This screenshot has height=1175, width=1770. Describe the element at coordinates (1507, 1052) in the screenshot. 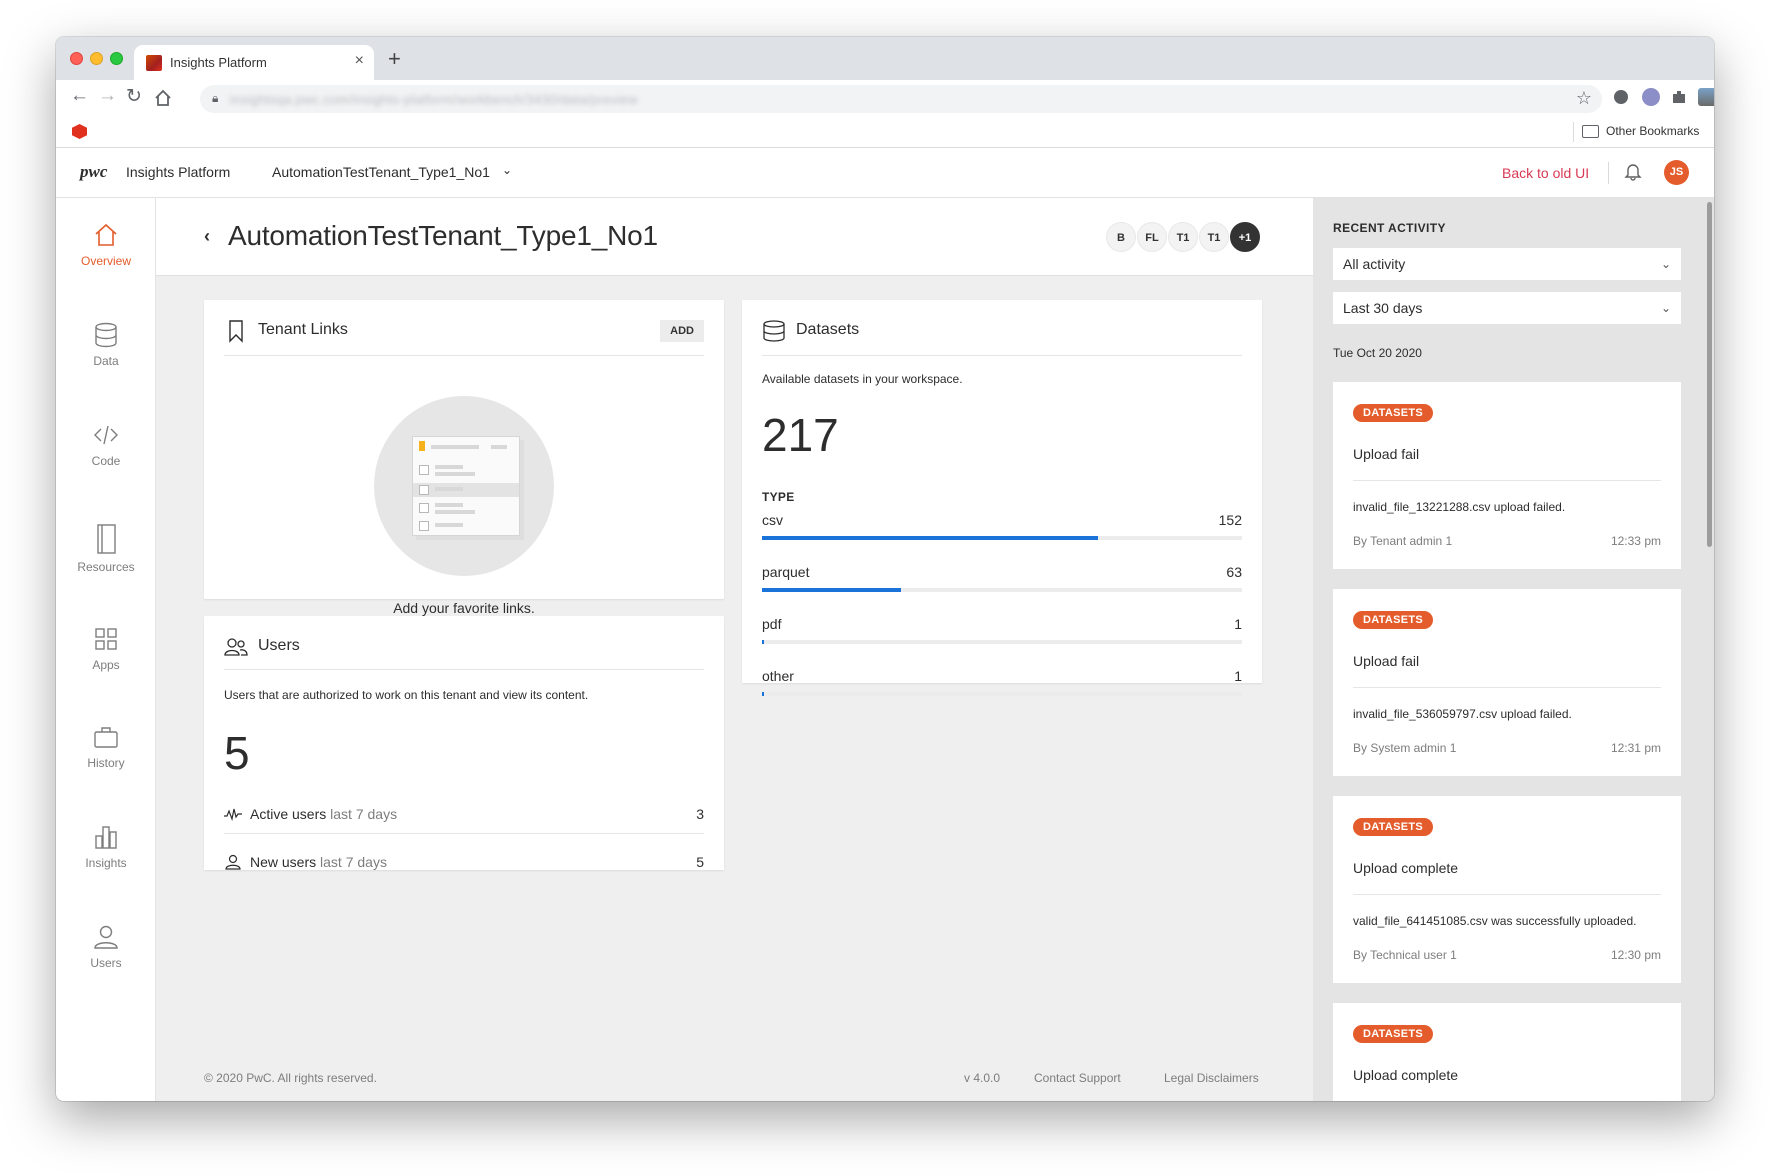

I see `activity-card: DATASETS Upload complete` at that location.